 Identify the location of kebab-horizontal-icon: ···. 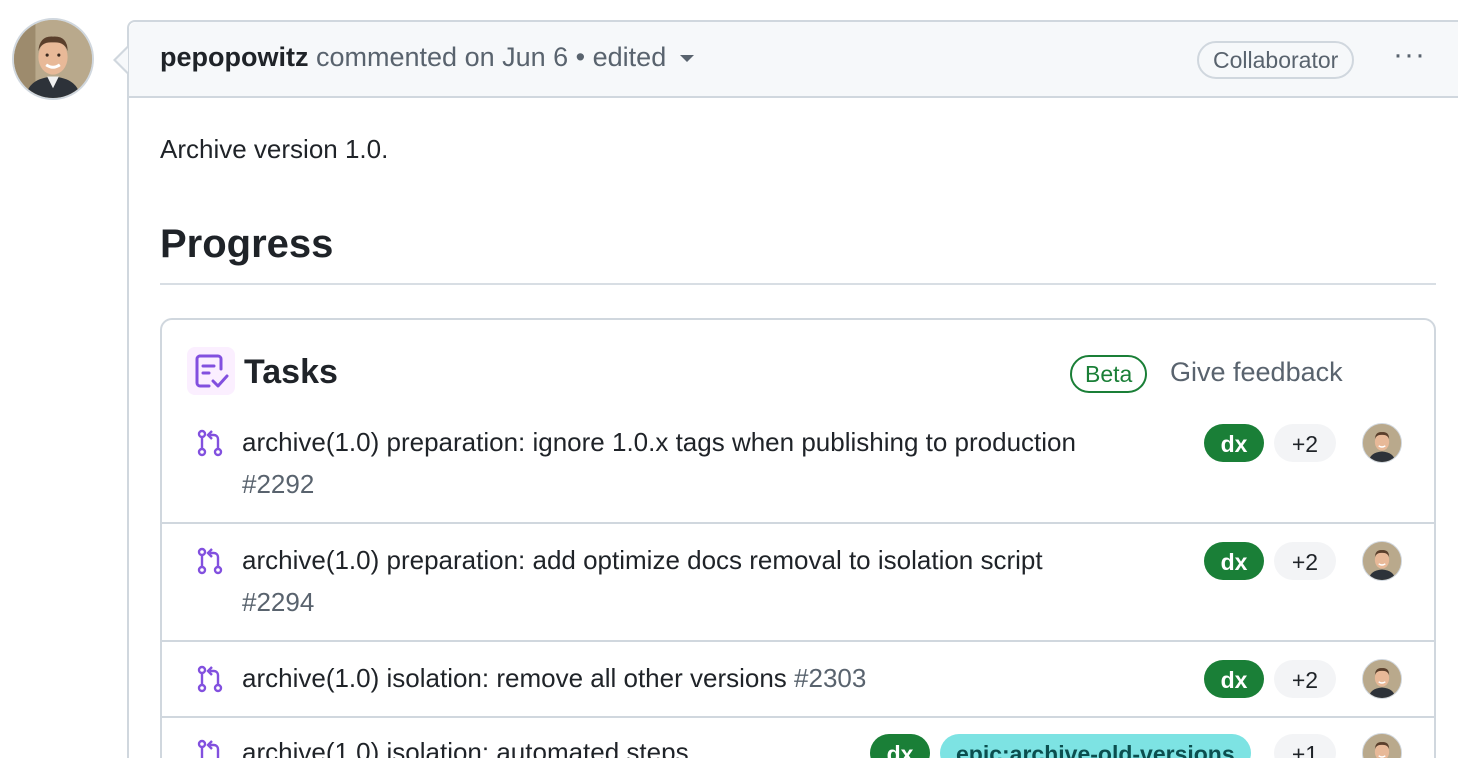
(1409, 55).